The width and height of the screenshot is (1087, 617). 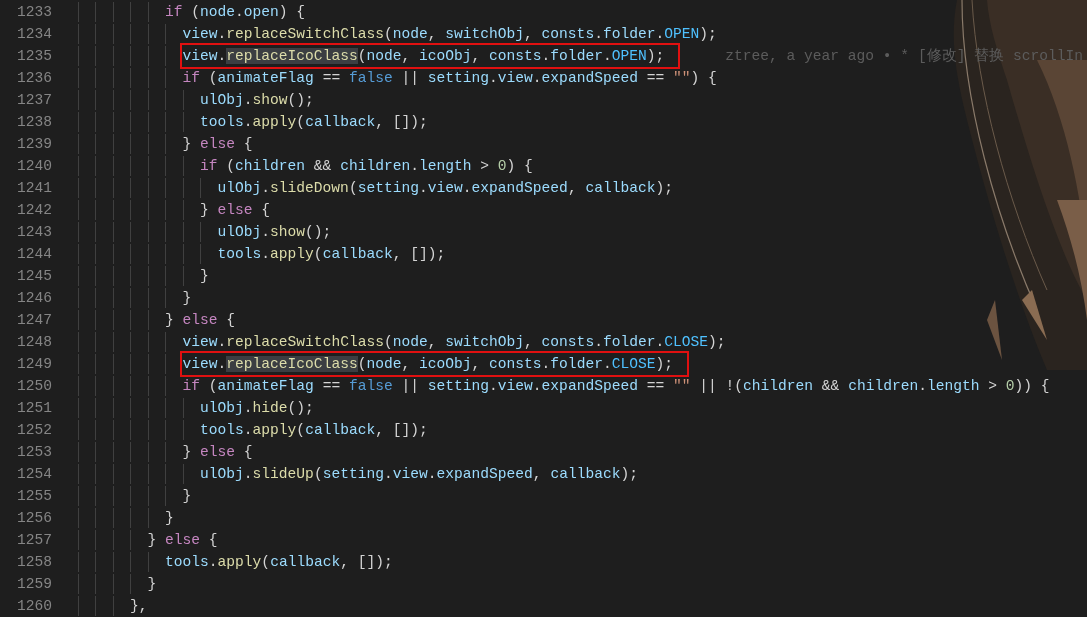 I want to click on line-number: 1255, so click(x=33, y=496).